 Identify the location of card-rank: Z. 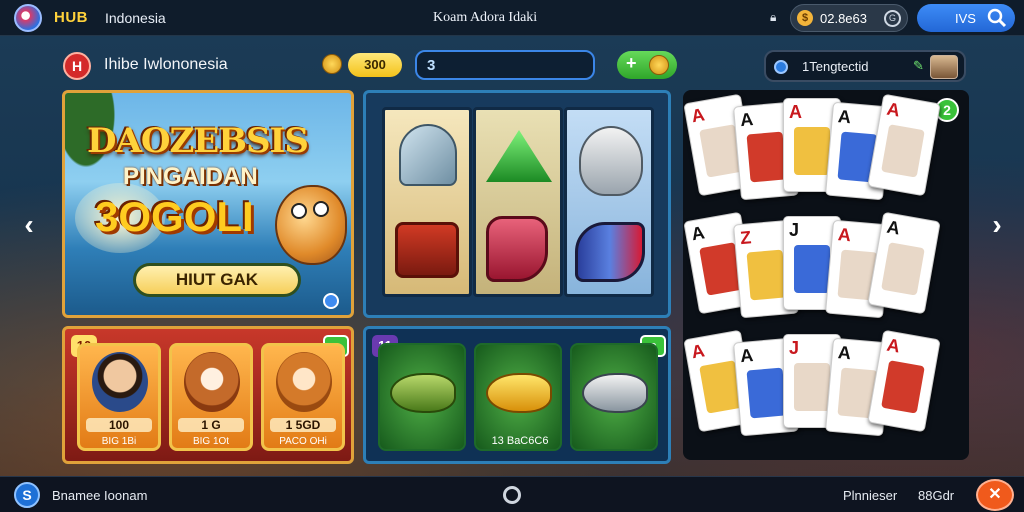
(746, 238).